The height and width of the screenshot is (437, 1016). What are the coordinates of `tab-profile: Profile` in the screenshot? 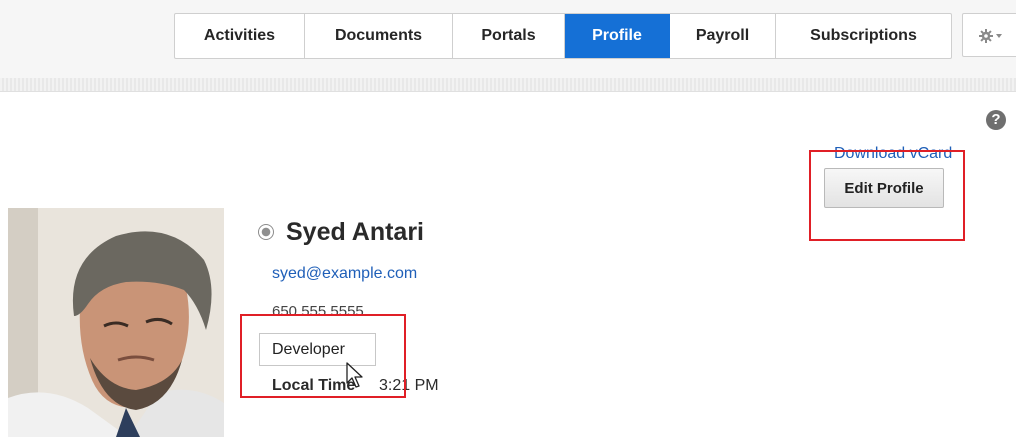 It's located at (617, 36).